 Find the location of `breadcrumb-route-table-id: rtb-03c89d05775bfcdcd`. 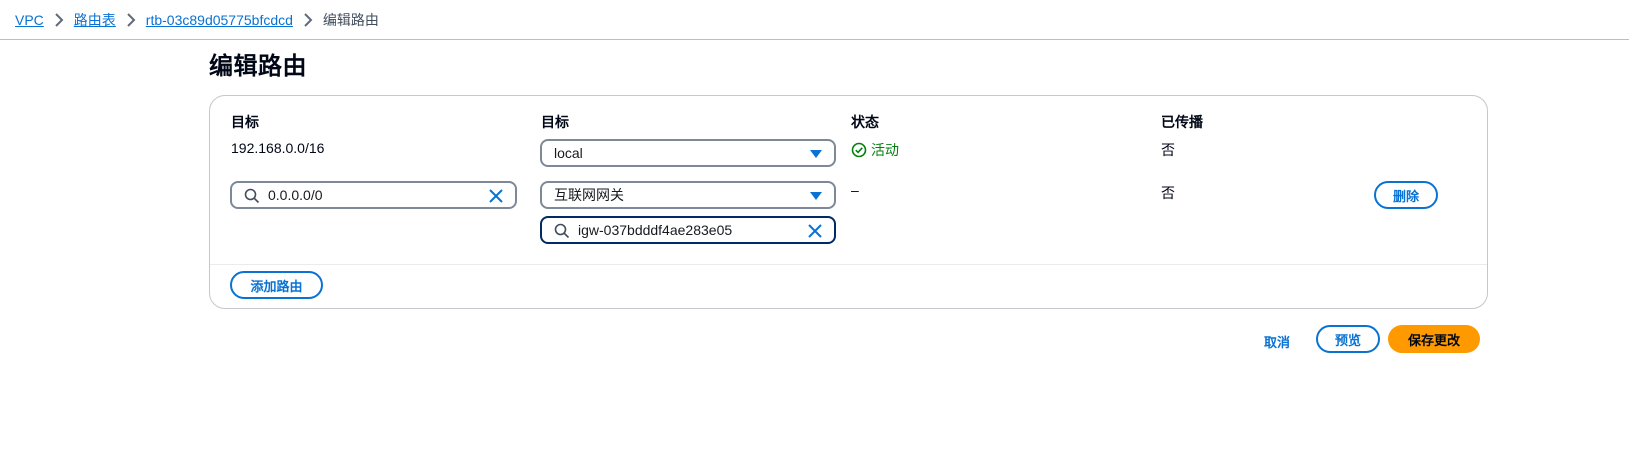

breadcrumb-route-table-id: rtb-03c89d05775bfcdcd is located at coordinates (219, 20).